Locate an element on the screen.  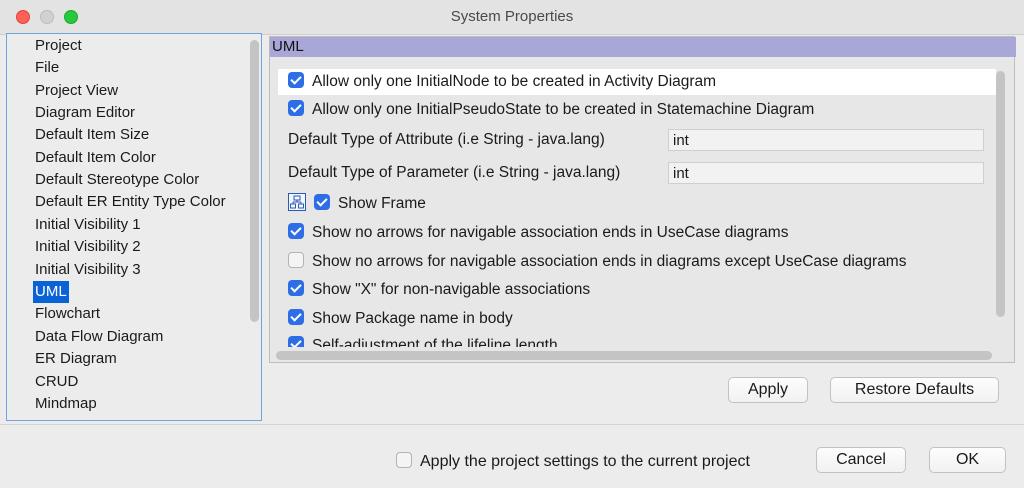
option-label: Show Package name in body is located at coordinates (412, 318).